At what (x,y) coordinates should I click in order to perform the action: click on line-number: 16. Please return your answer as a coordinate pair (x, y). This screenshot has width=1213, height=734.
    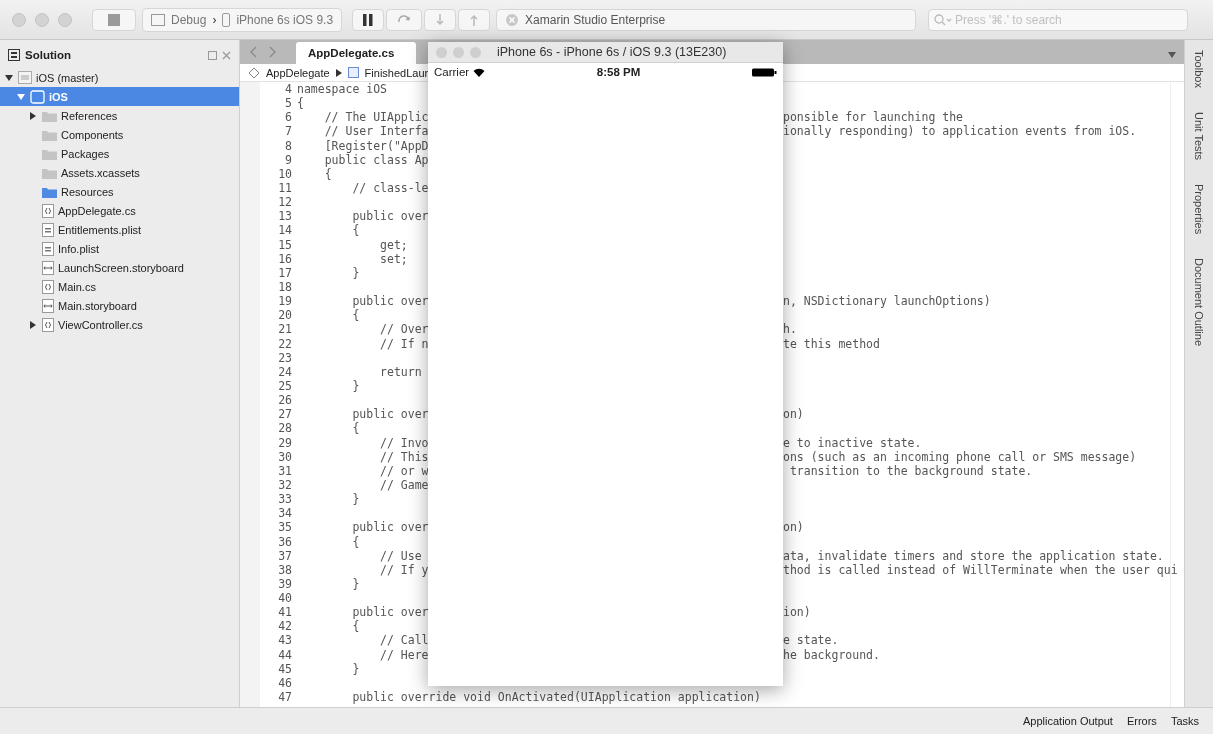
    Looking at the image, I should click on (285, 258).